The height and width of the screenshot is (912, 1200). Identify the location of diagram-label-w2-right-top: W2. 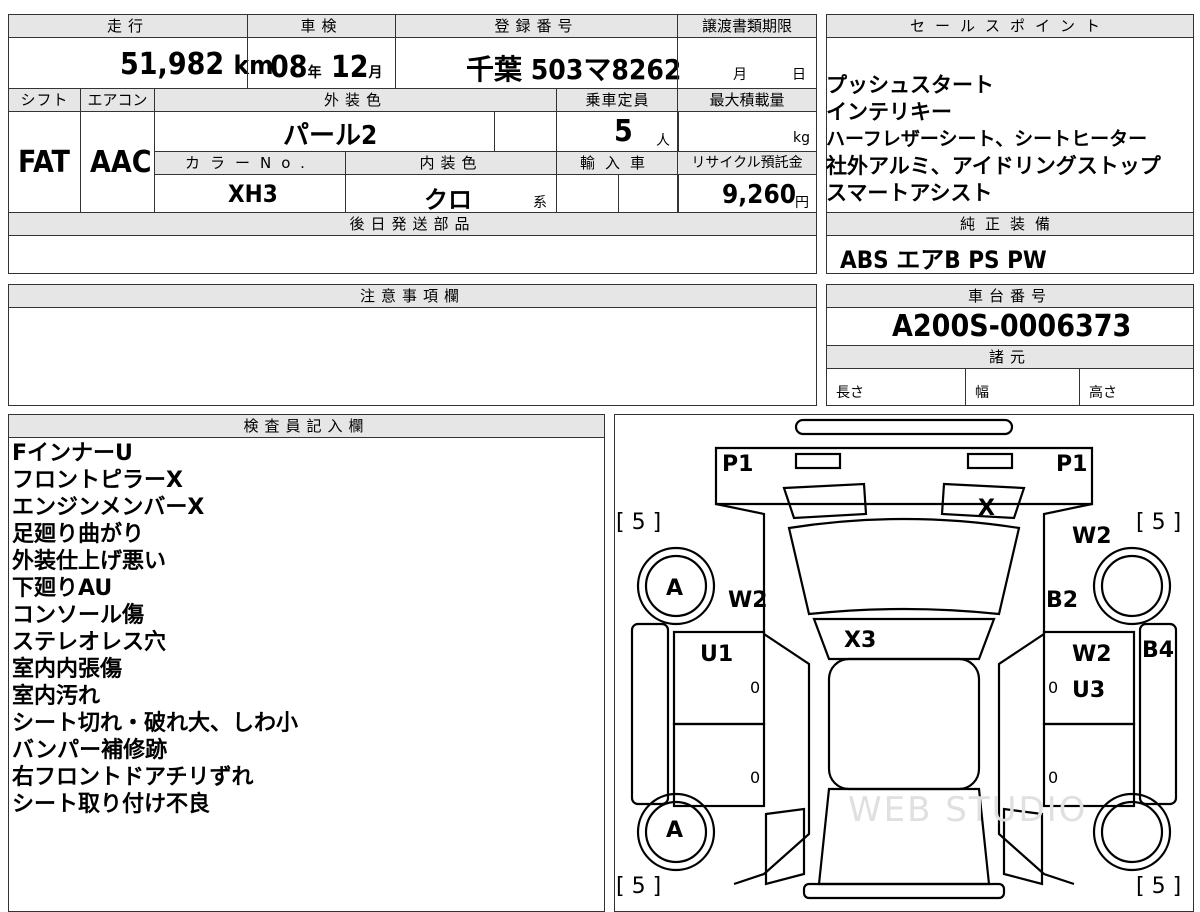
(1092, 536).